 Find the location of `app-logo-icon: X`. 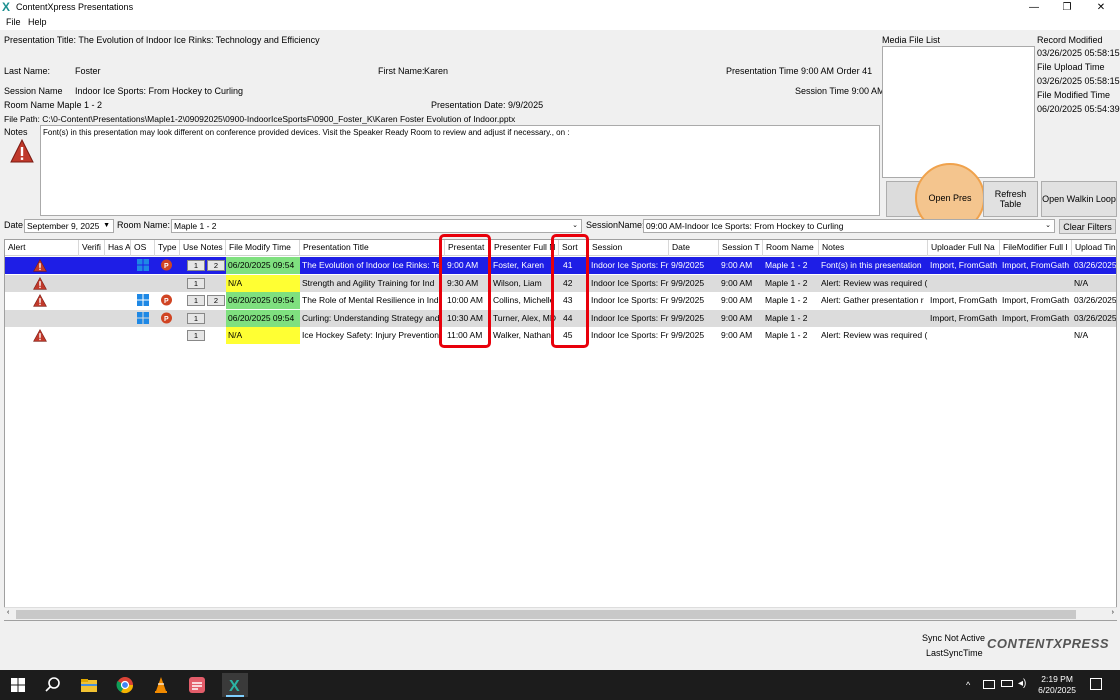

app-logo-icon: X is located at coordinates (6, 7).